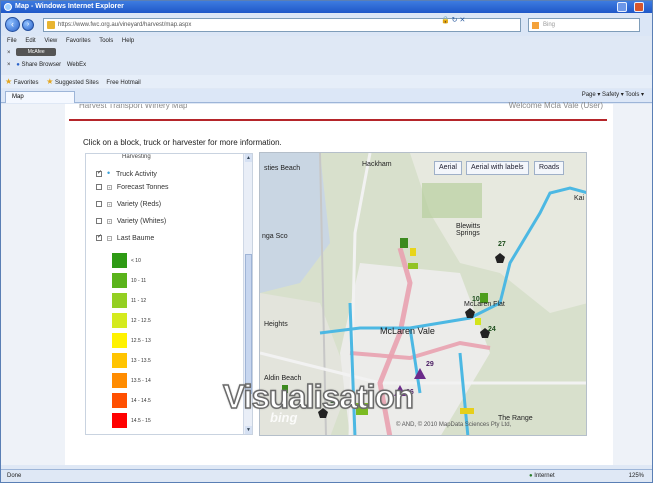  What do you see at coordinates (492, 329) in the screenshot?
I see `block-number: 24` at bounding box center [492, 329].